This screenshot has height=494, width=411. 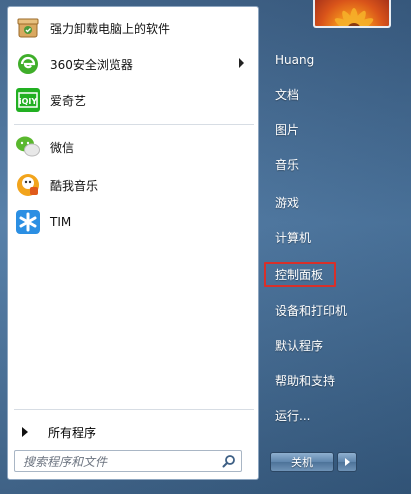 I want to click on menu-item-games: 游戏, so click(x=331, y=202).